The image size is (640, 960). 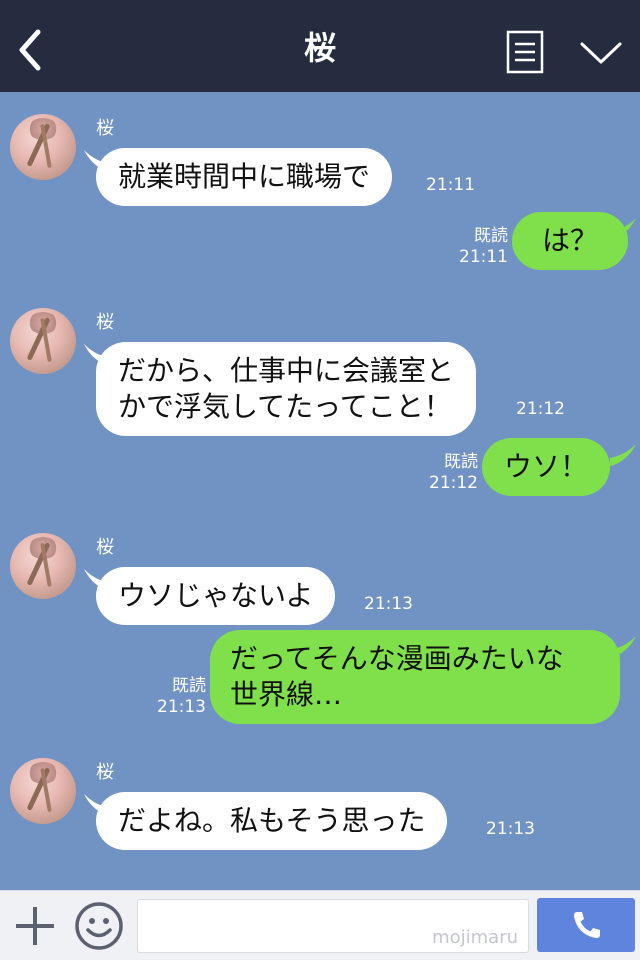 I want to click on phone-icon, so click(x=586, y=925).